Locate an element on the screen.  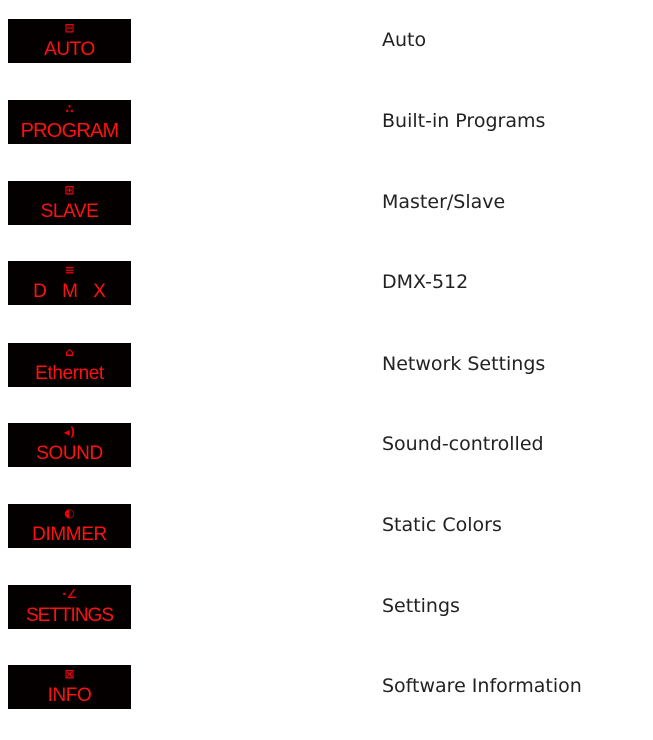
menu-item-program: ∴ PROGRAM Built-in Programs is located at coordinates (326, 122).